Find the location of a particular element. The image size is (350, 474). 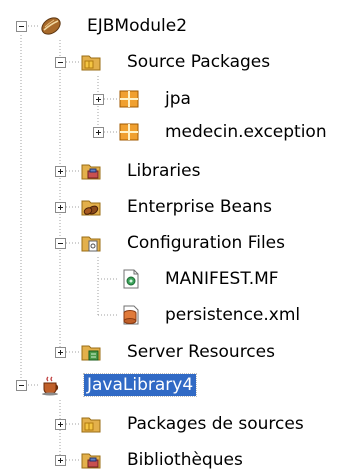

node-label: Source Packages is located at coordinates (199, 62).